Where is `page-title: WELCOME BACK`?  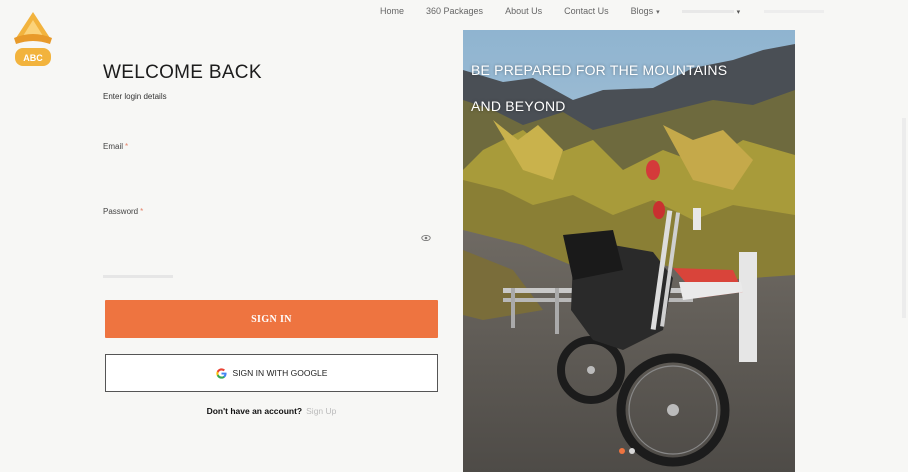
page-title: WELCOME BACK is located at coordinates (182, 72).